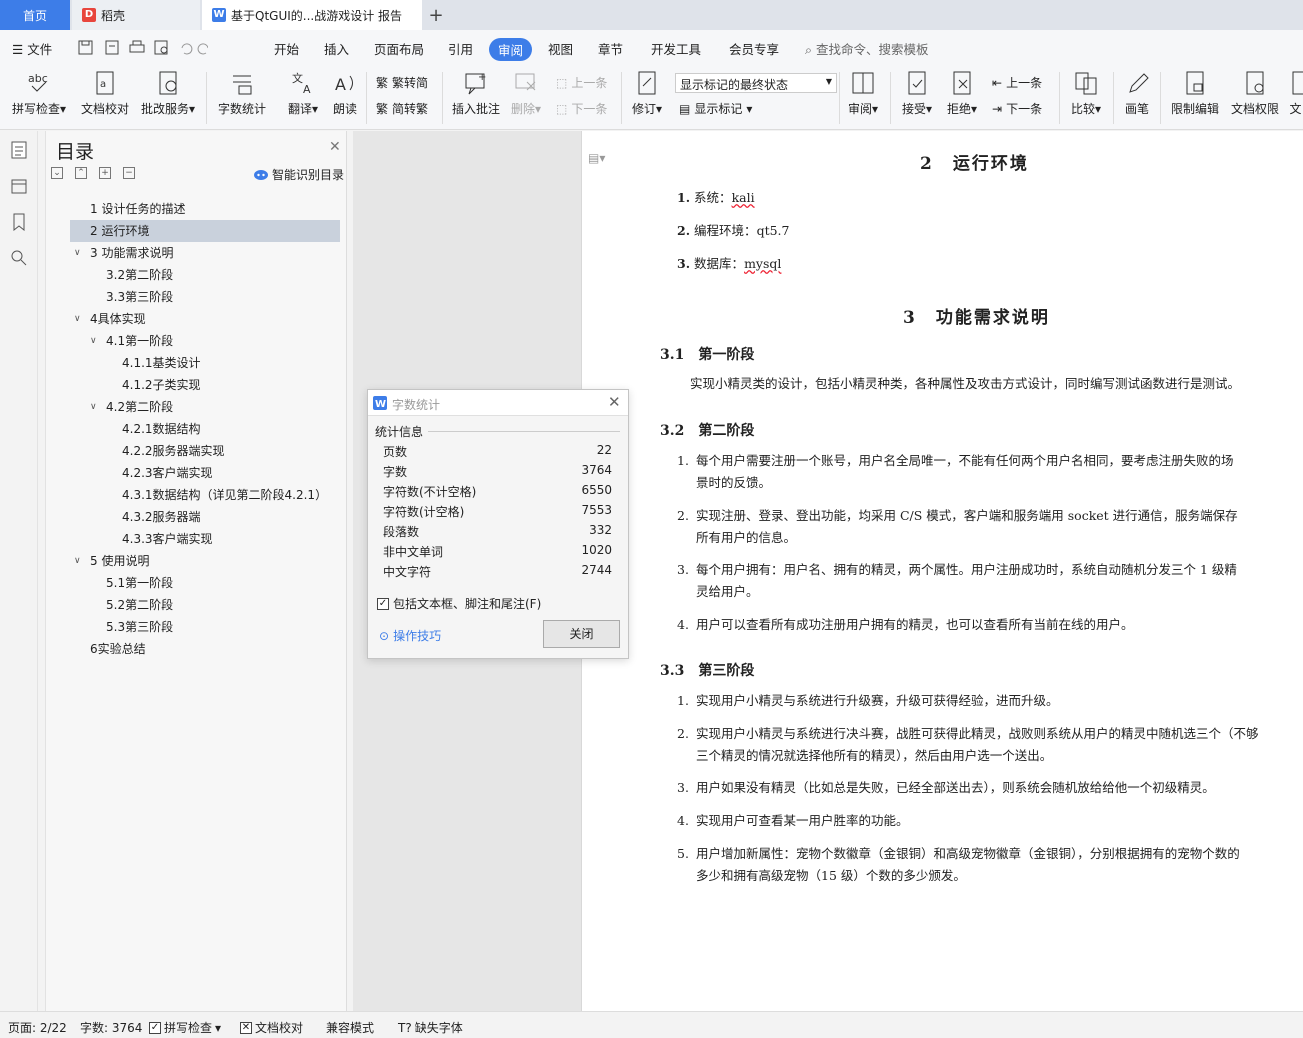 Image resolution: width=1303 pixels, height=1038 pixels. What do you see at coordinates (610, 48) in the screenshot?
I see `menu-chapter: 章节` at bounding box center [610, 48].